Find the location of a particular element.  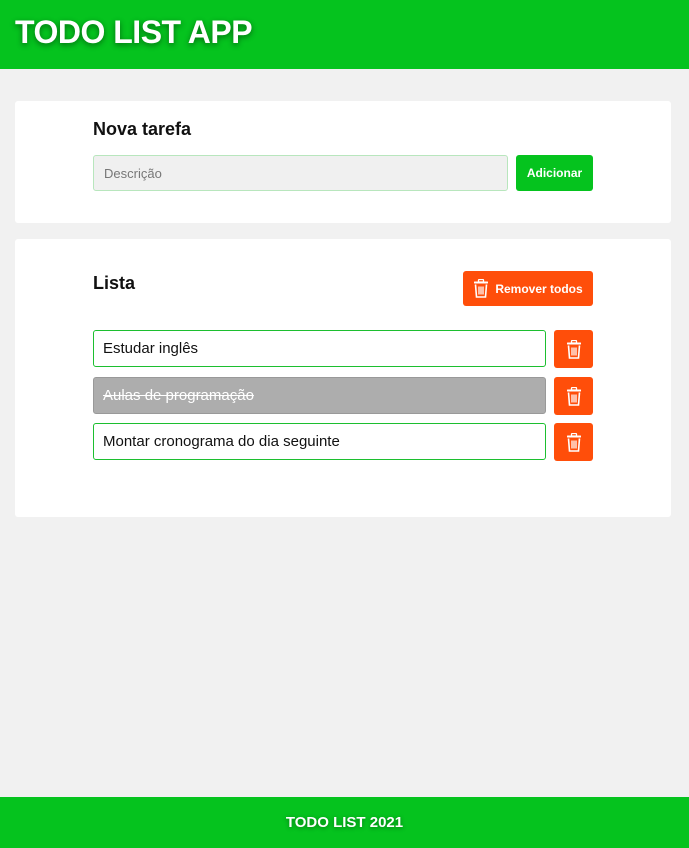

app-footer: TODO LIST 2021 is located at coordinates (344, 822).